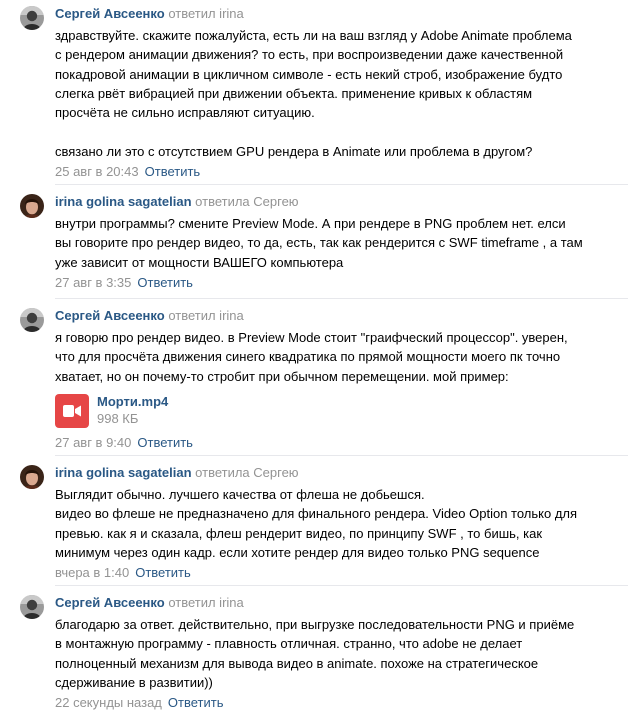  Describe the element at coordinates (72, 410) in the screenshot. I see `video-file-icon` at that location.